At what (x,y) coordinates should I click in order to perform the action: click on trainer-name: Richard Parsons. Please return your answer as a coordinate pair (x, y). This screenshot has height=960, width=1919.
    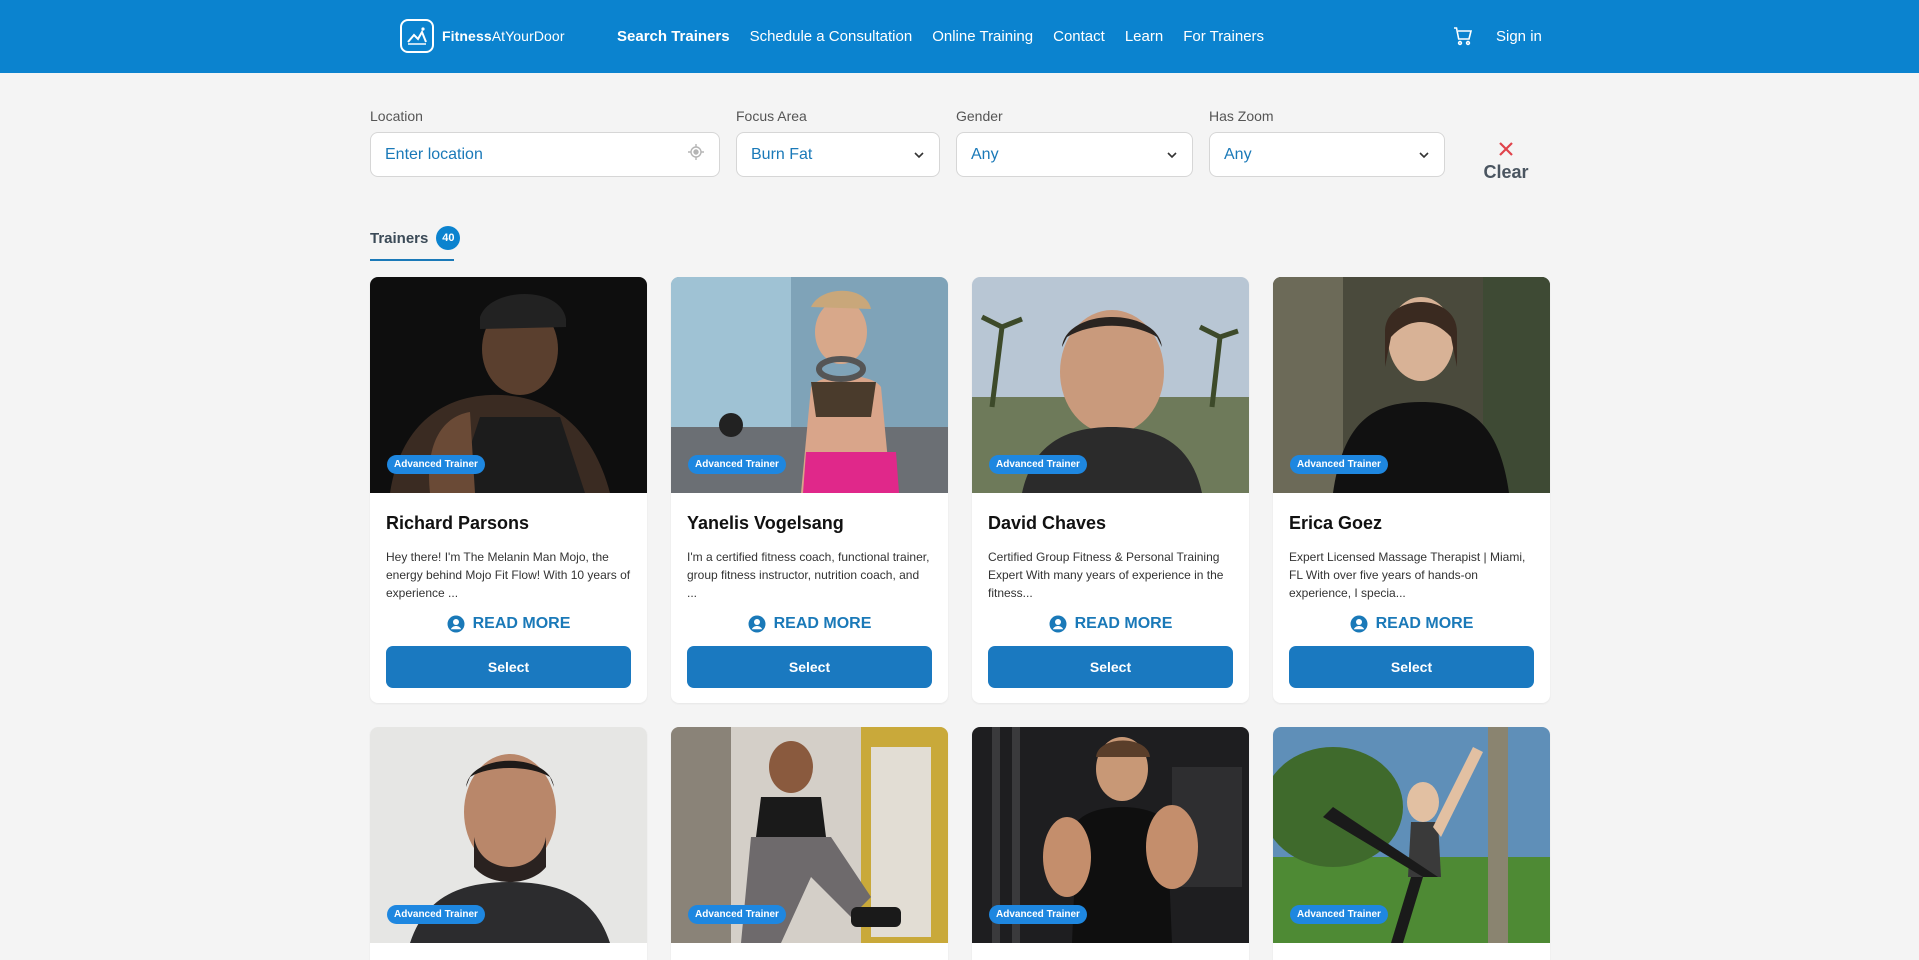
    Looking at the image, I should click on (458, 523).